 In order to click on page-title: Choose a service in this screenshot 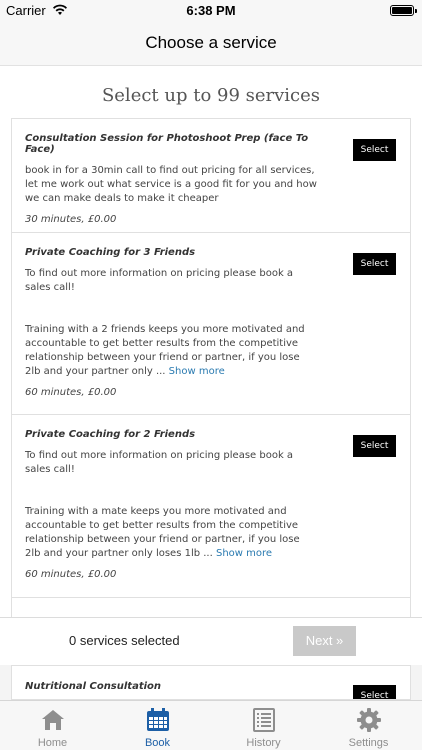, I will do `click(211, 42)`.